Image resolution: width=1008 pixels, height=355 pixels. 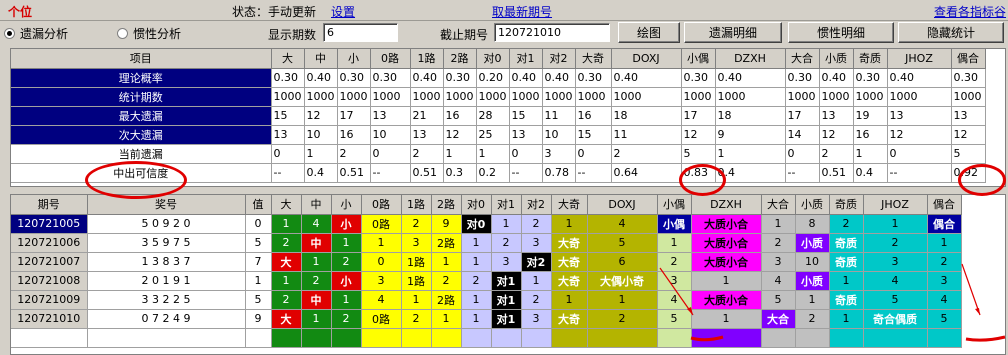 I want to click on hide-stats-button: 隐藏统计, so click(x=951, y=32).